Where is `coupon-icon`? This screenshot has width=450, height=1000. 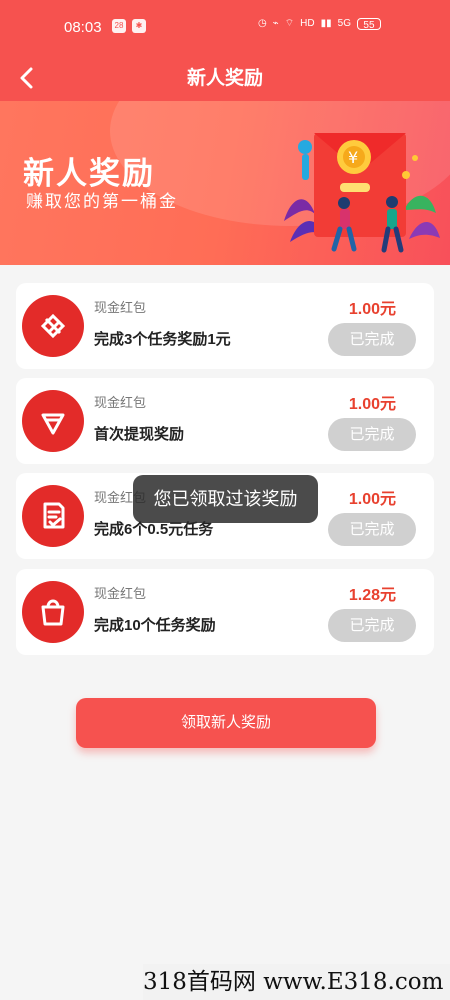
coupon-icon is located at coordinates (53, 326).